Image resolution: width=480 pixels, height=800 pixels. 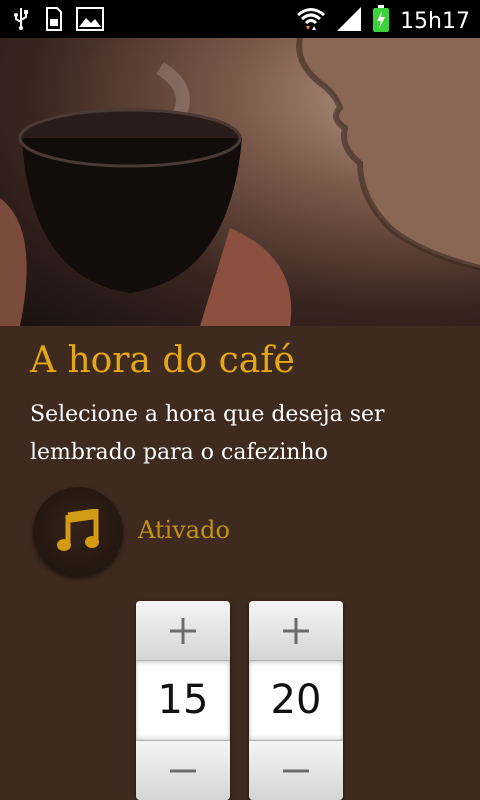 I want to click on hour-value: 15, so click(x=183, y=700).